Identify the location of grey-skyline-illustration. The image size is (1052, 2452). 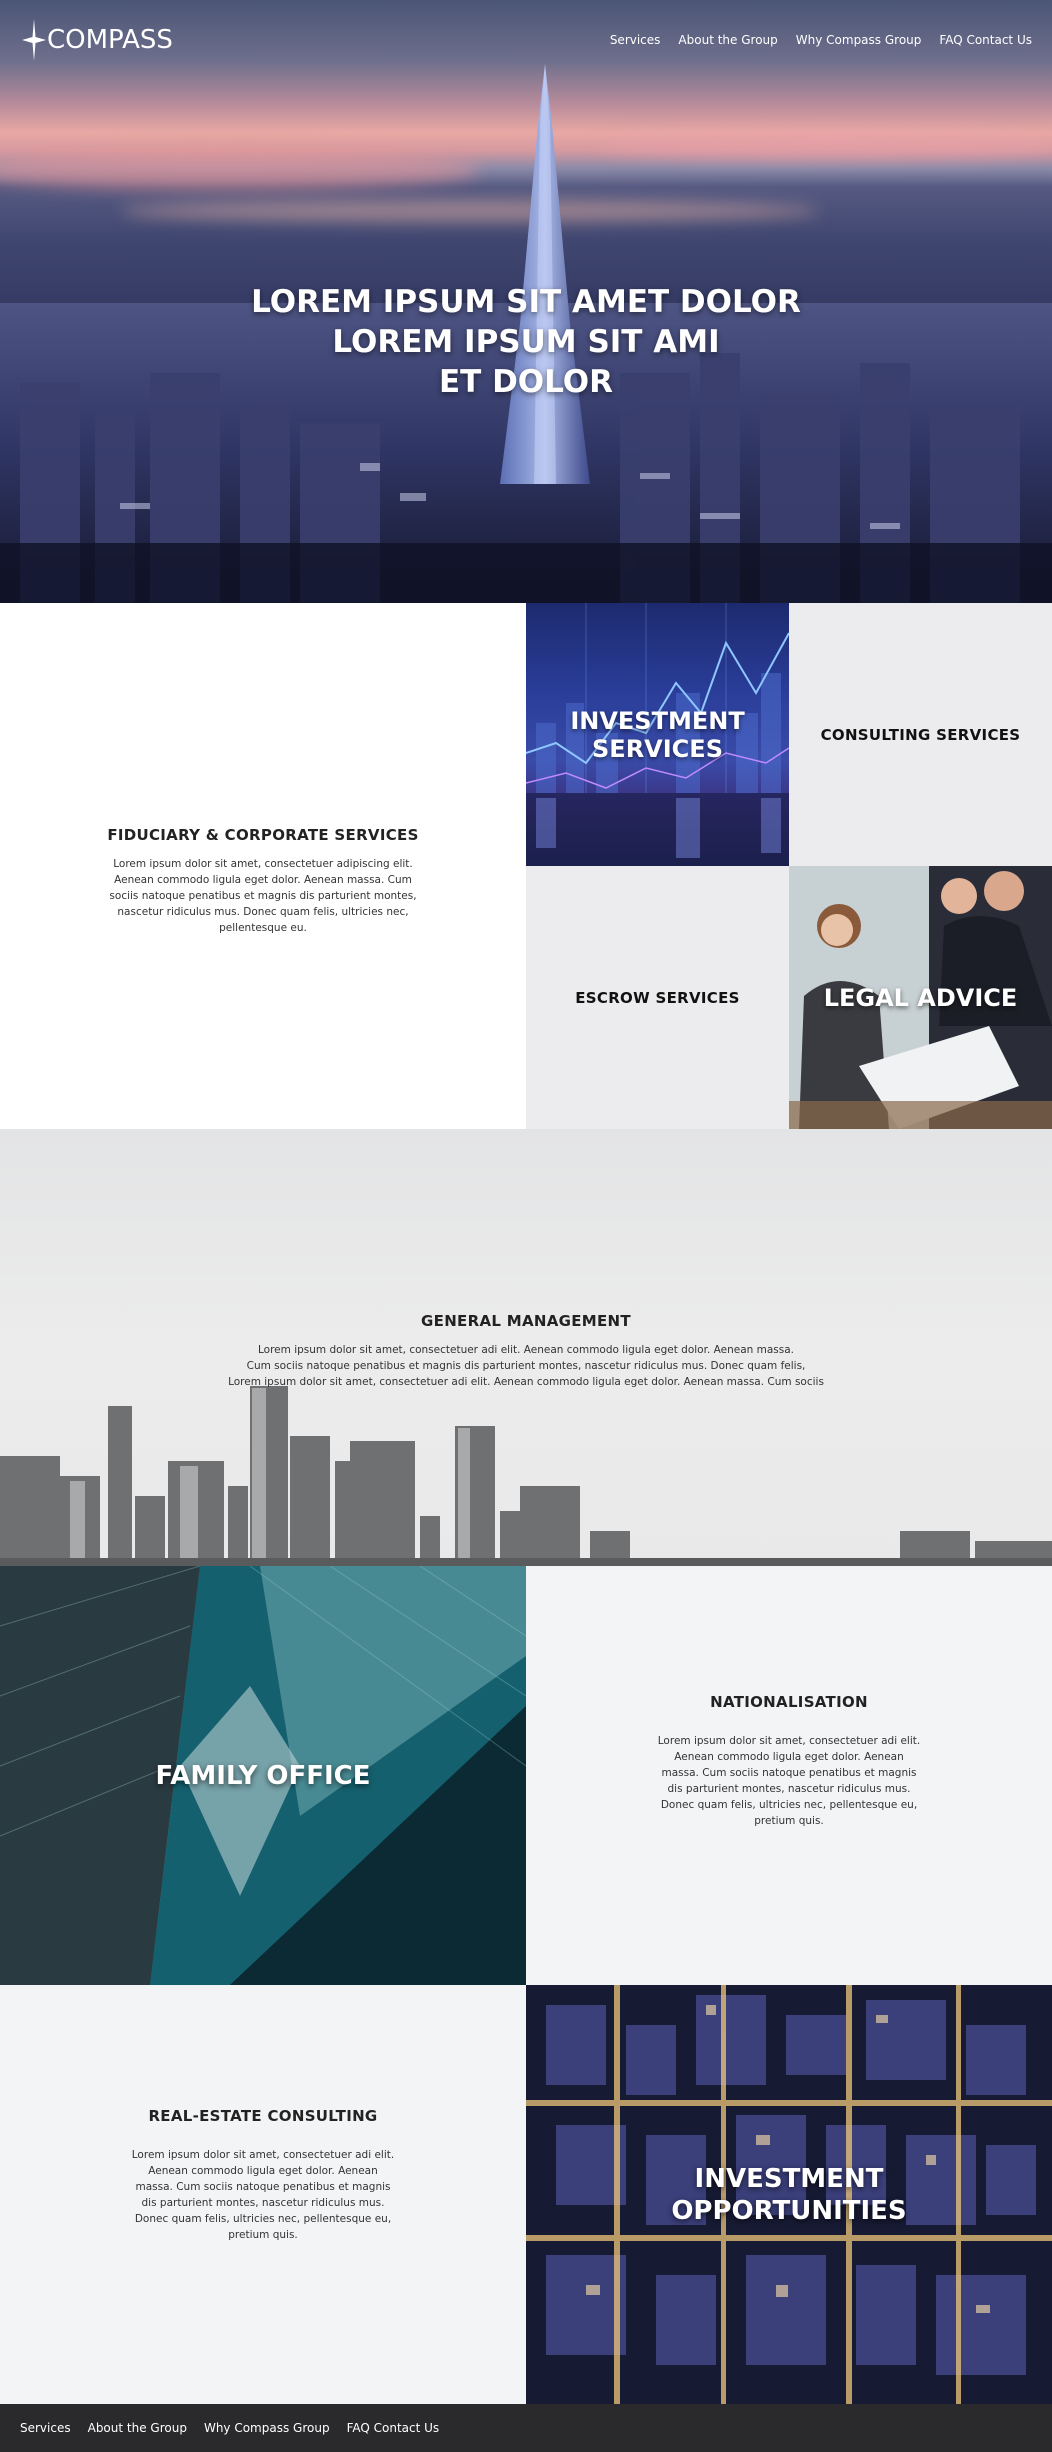
(526, 1476).